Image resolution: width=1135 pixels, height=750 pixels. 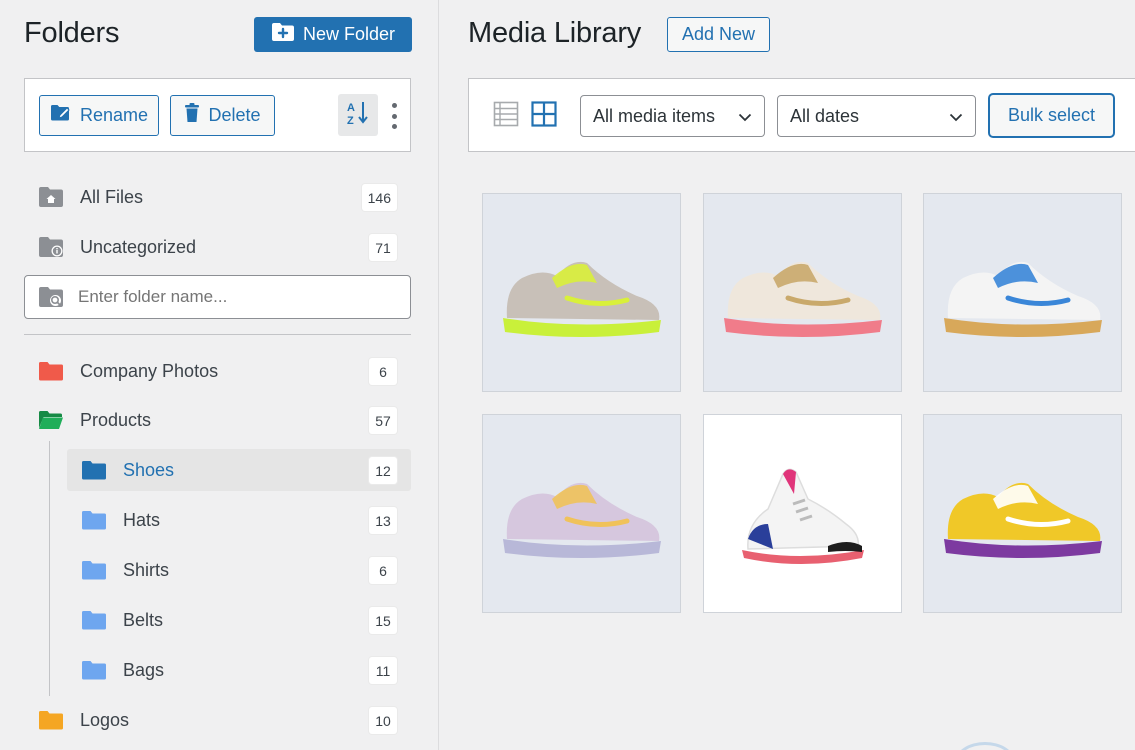 I want to click on folder-label: Shirts, so click(x=146, y=569).